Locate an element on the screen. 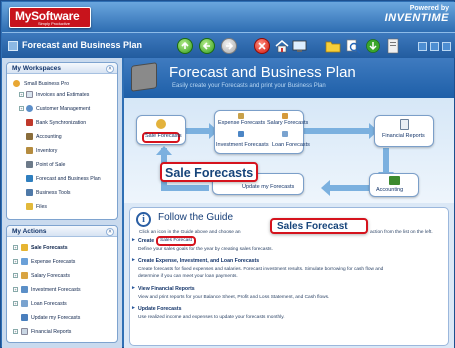 This screenshot has width=455, height=348. window-icon is located at coordinates (13, 46).